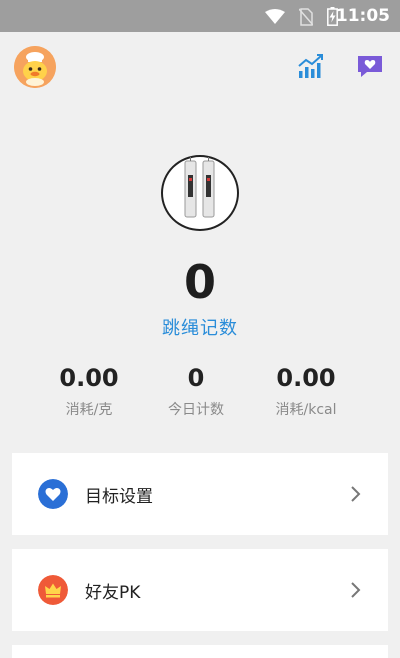 The width and height of the screenshot is (400, 658). I want to click on menu-item-partial, so click(200, 651).